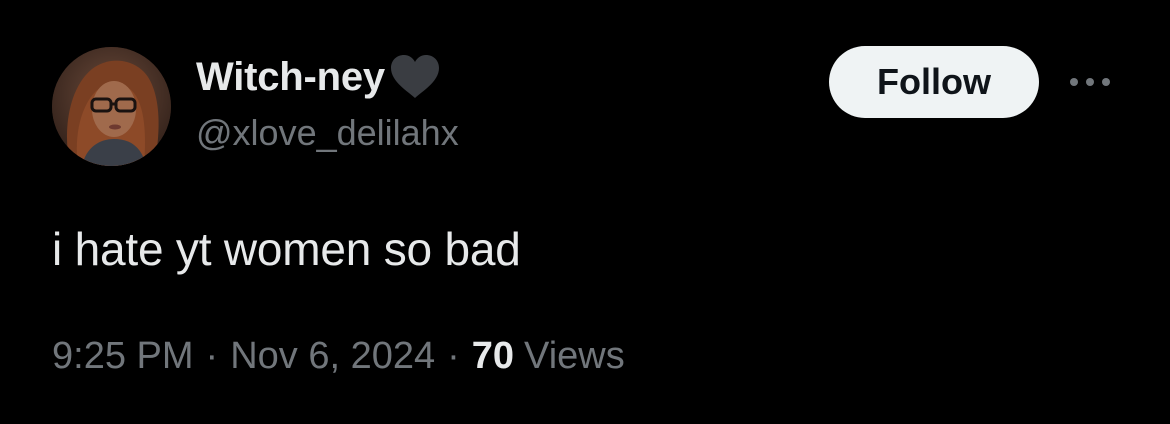 The width and height of the screenshot is (1170, 424). What do you see at coordinates (415, 77) in the screenshot?
I see `black-heart-icon` at bounding box center [415, 77].